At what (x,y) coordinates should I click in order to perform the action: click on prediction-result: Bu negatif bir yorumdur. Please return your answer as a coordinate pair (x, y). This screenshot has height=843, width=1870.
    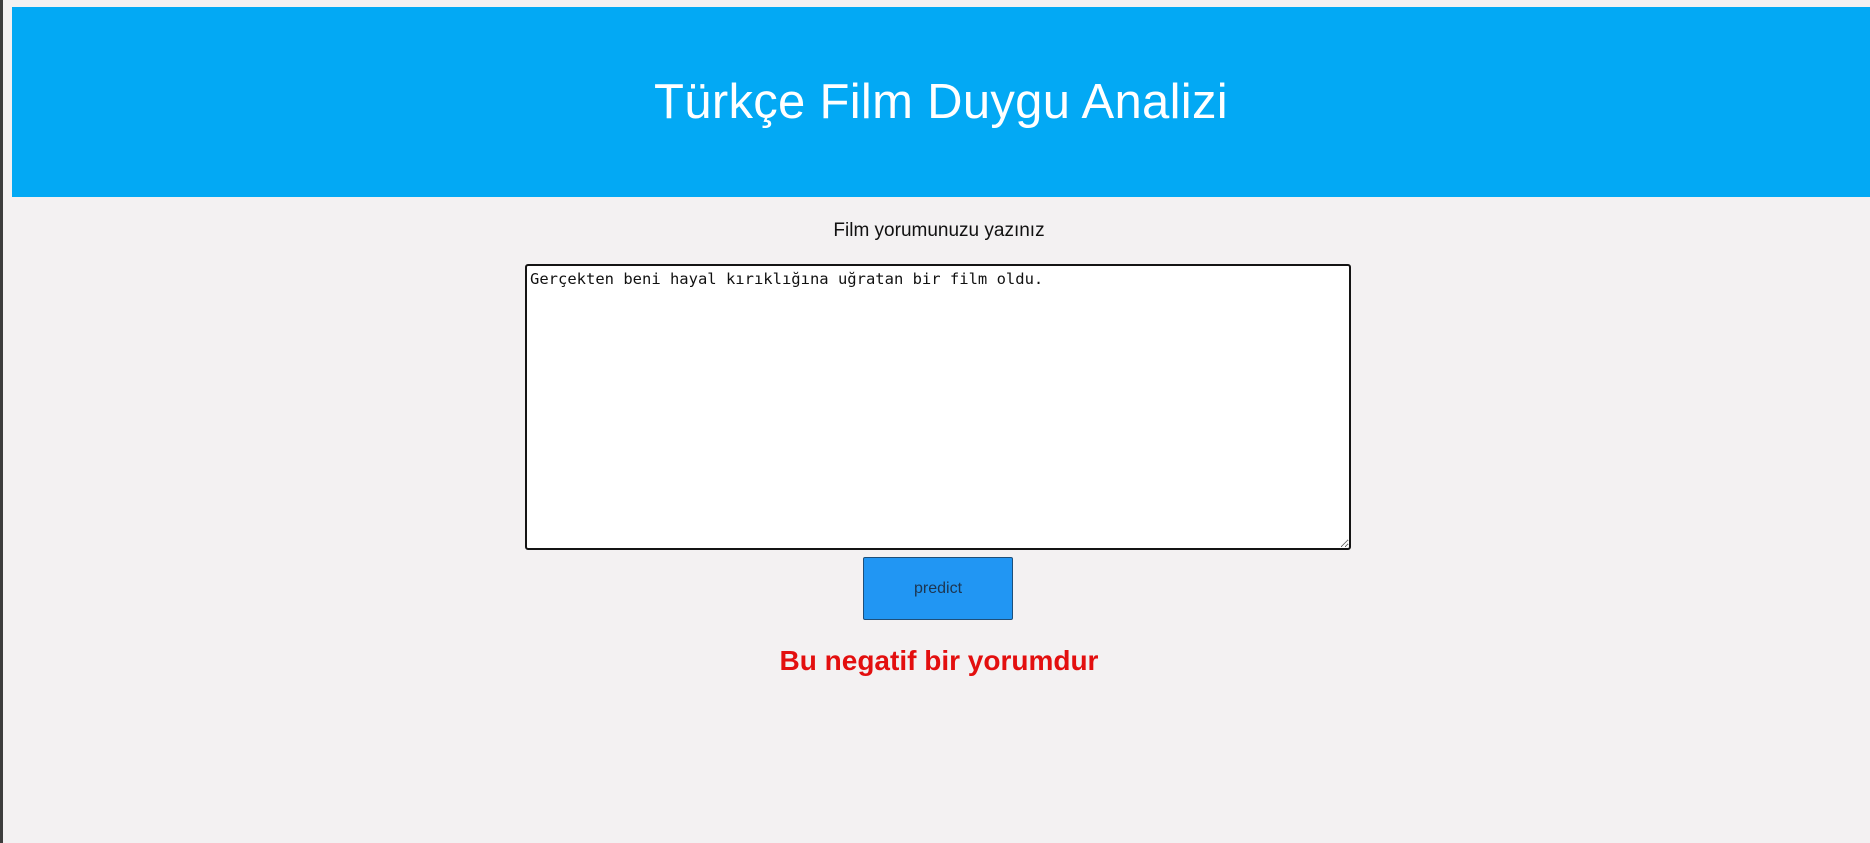
    Looking at the image, I should click on (939, 660).